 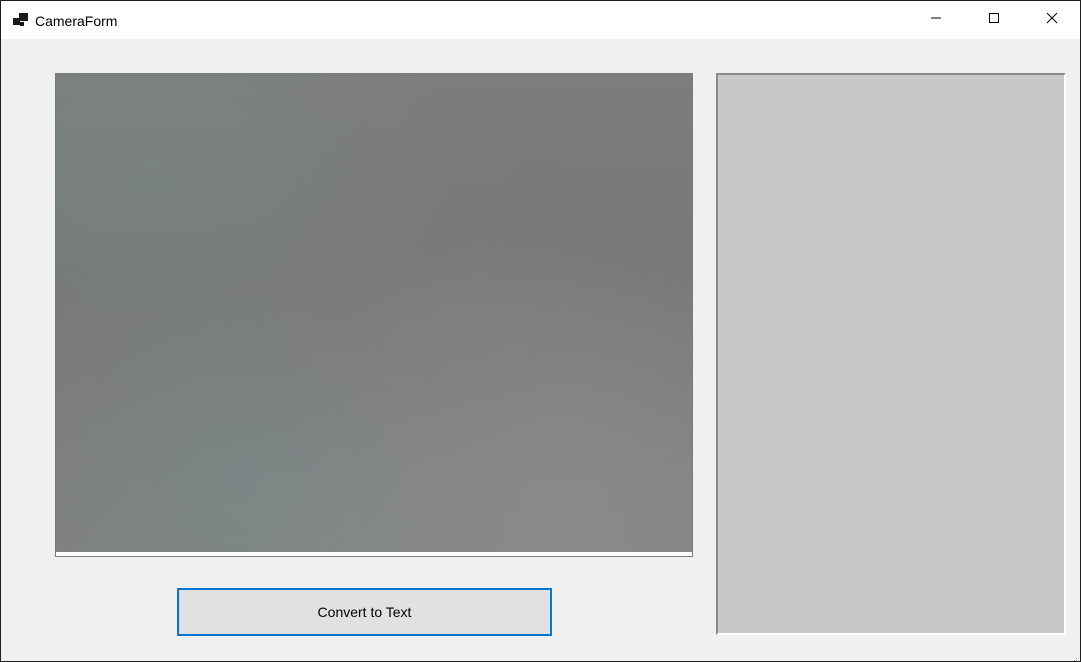 What do you see at coordinates (1074, 656) in the screenshot?
I see `resize-grip-icon` at bounding box center [1074, 656].